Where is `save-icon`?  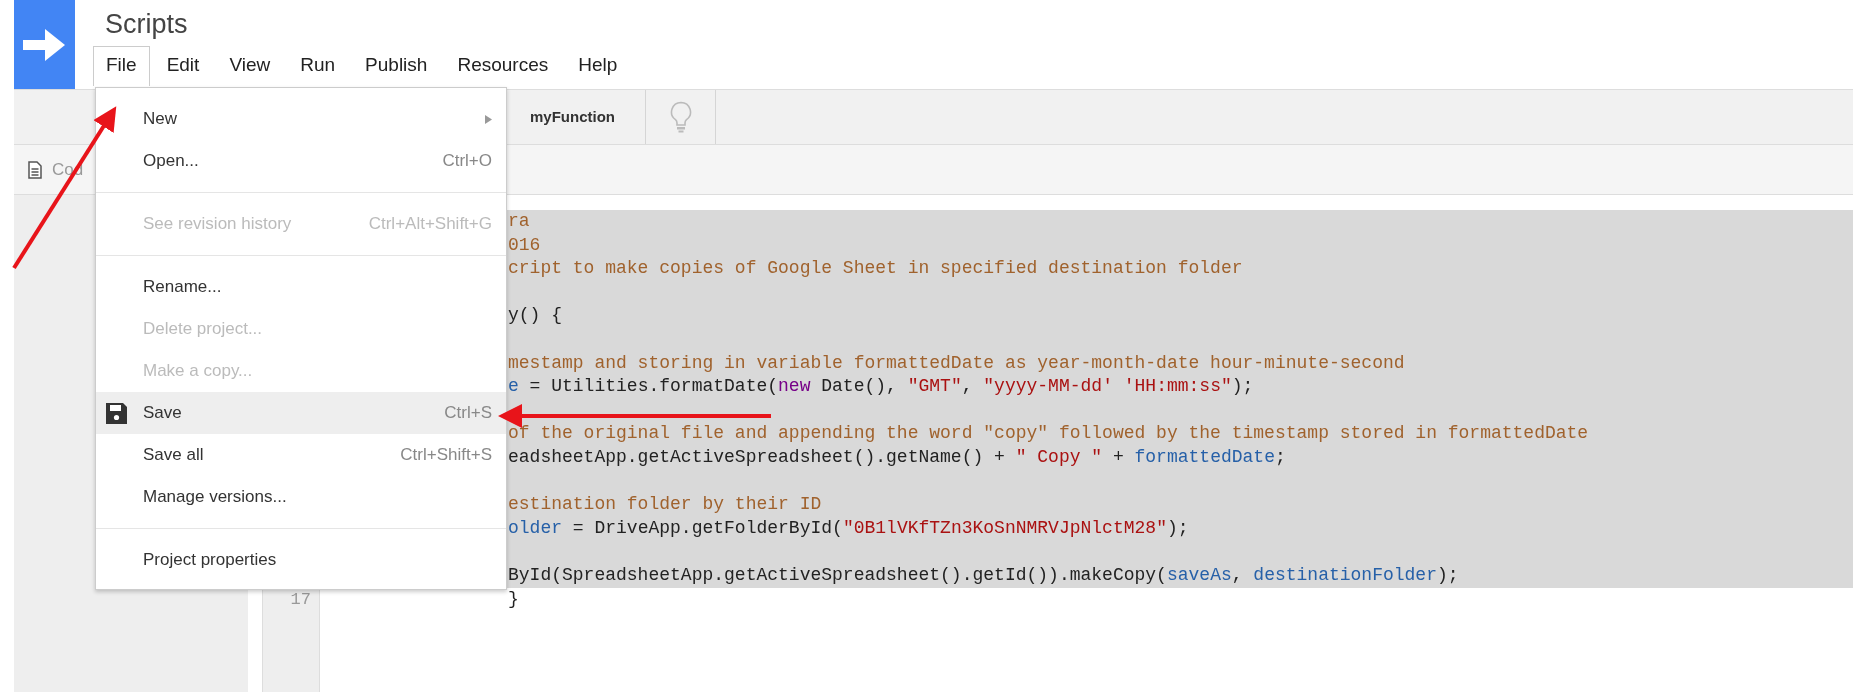
save-icon is located at coordinates (116, 413).